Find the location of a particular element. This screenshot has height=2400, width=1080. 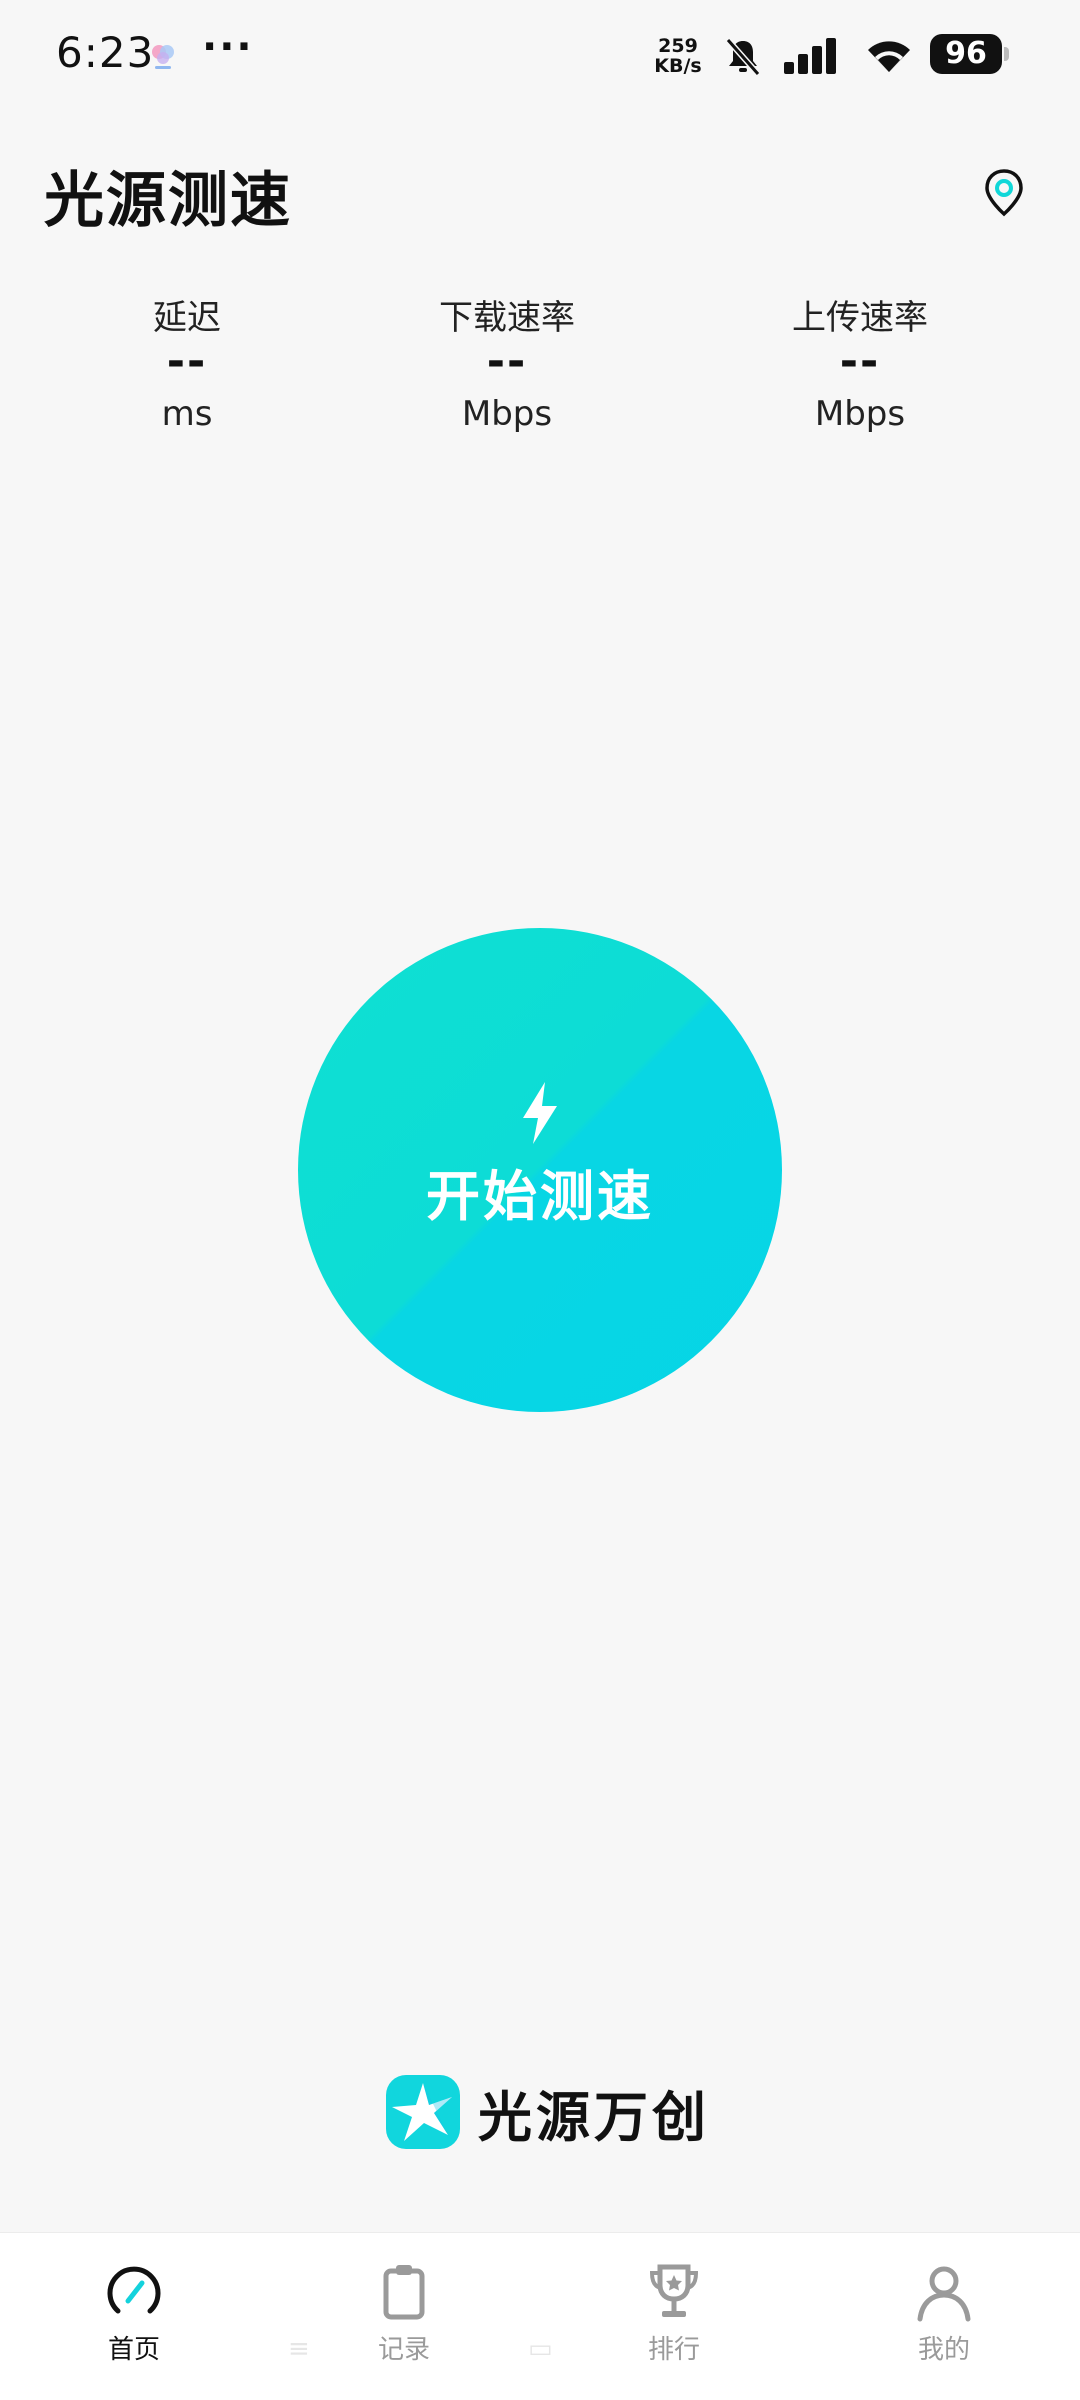

metric-upload: 上传速率 -- Mbps is located at coordinates (860, 366).